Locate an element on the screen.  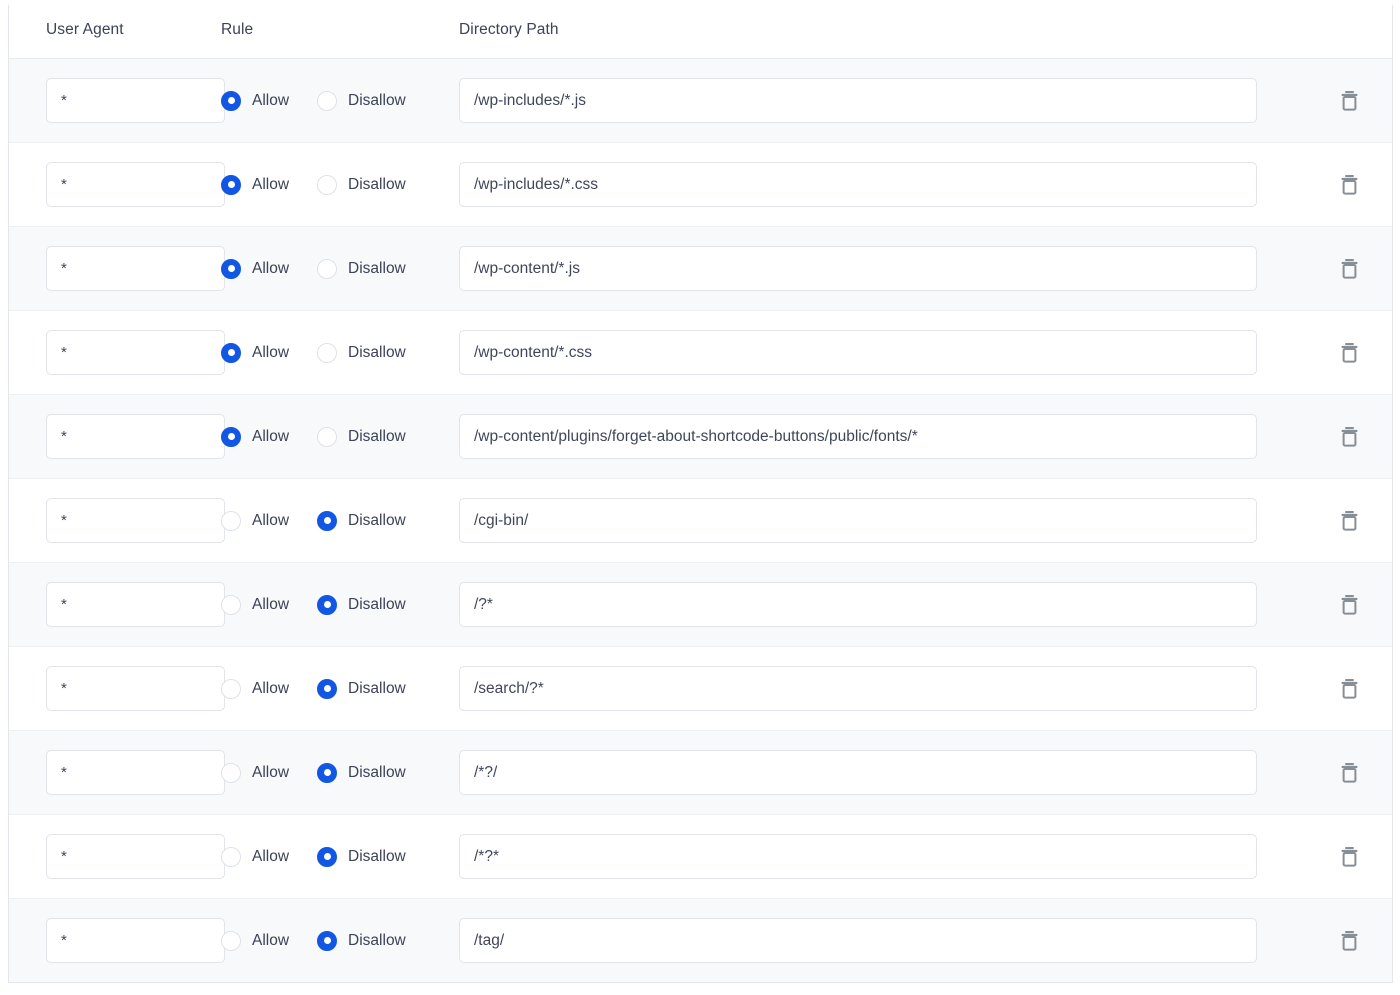
column-header-rule: Rule is located at coordinates (237, 29).